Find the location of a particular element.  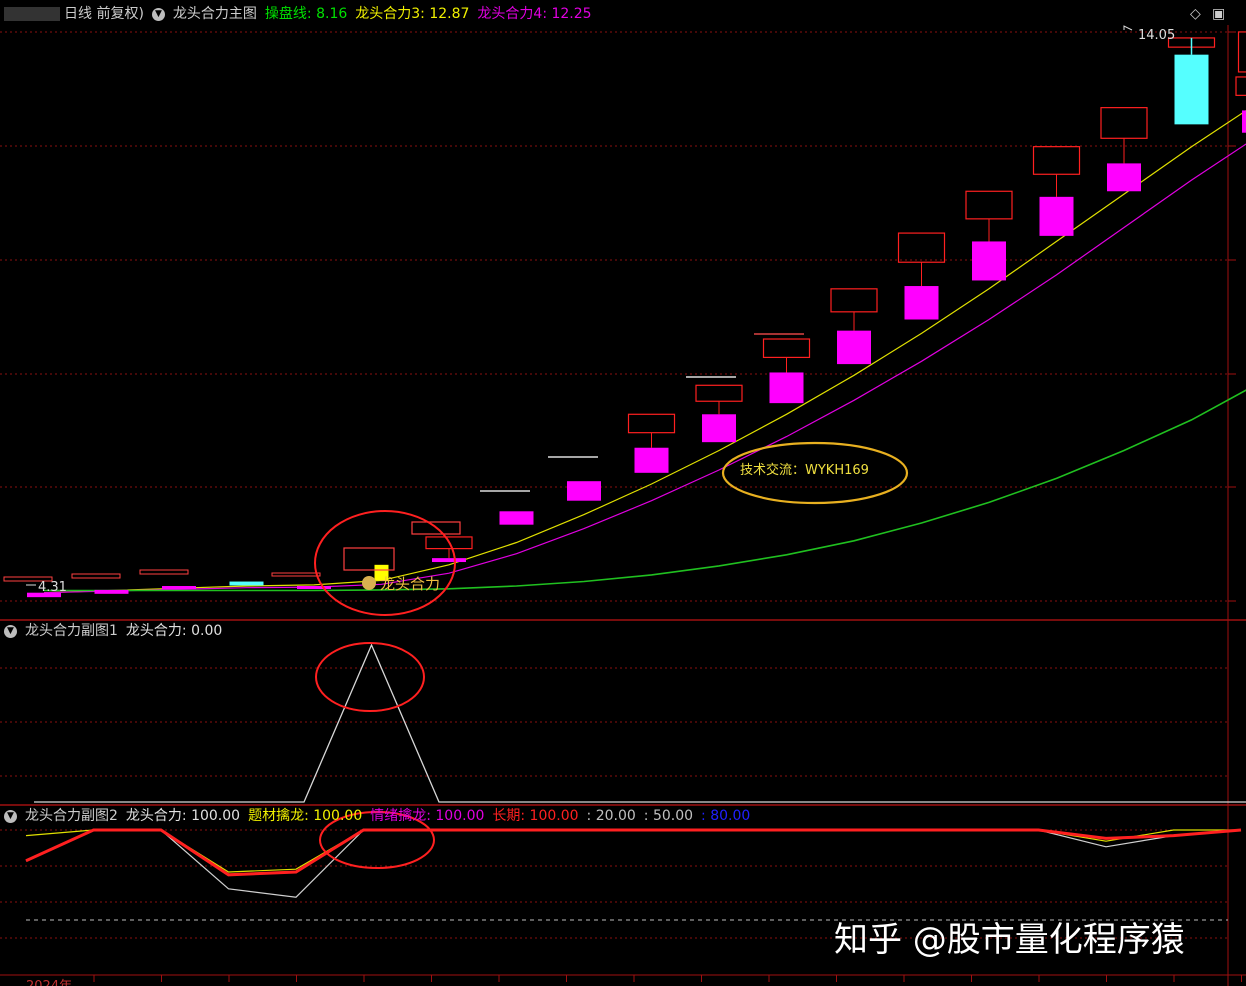

sub2-indicator-name: 龙头合力副图2 is located at coordinates (71, 816).